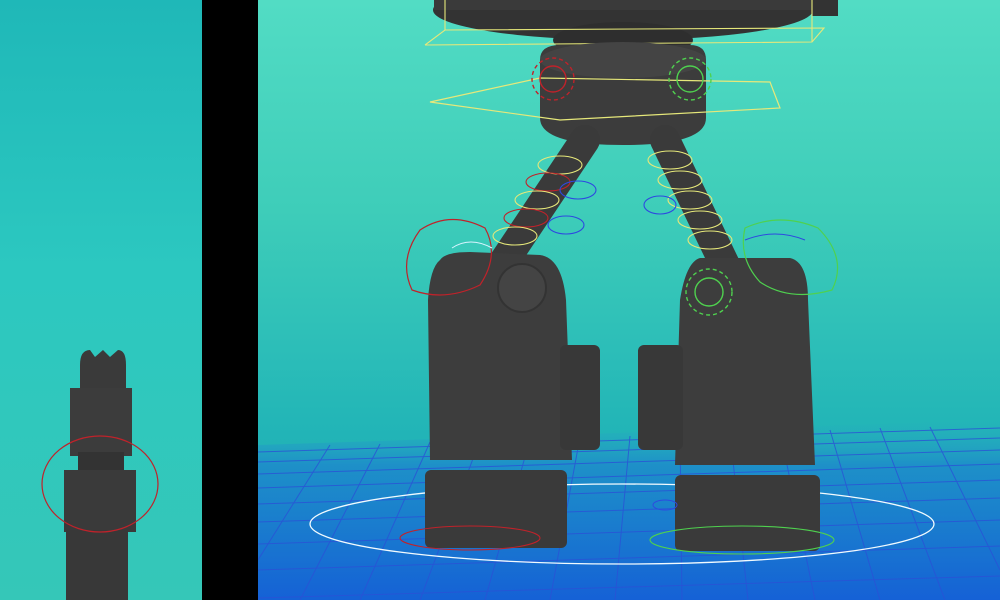  What do you see at coordinates (100, 501) in the screenshot?
I see `side-foot-mesh` at bounding box center [100, 501].